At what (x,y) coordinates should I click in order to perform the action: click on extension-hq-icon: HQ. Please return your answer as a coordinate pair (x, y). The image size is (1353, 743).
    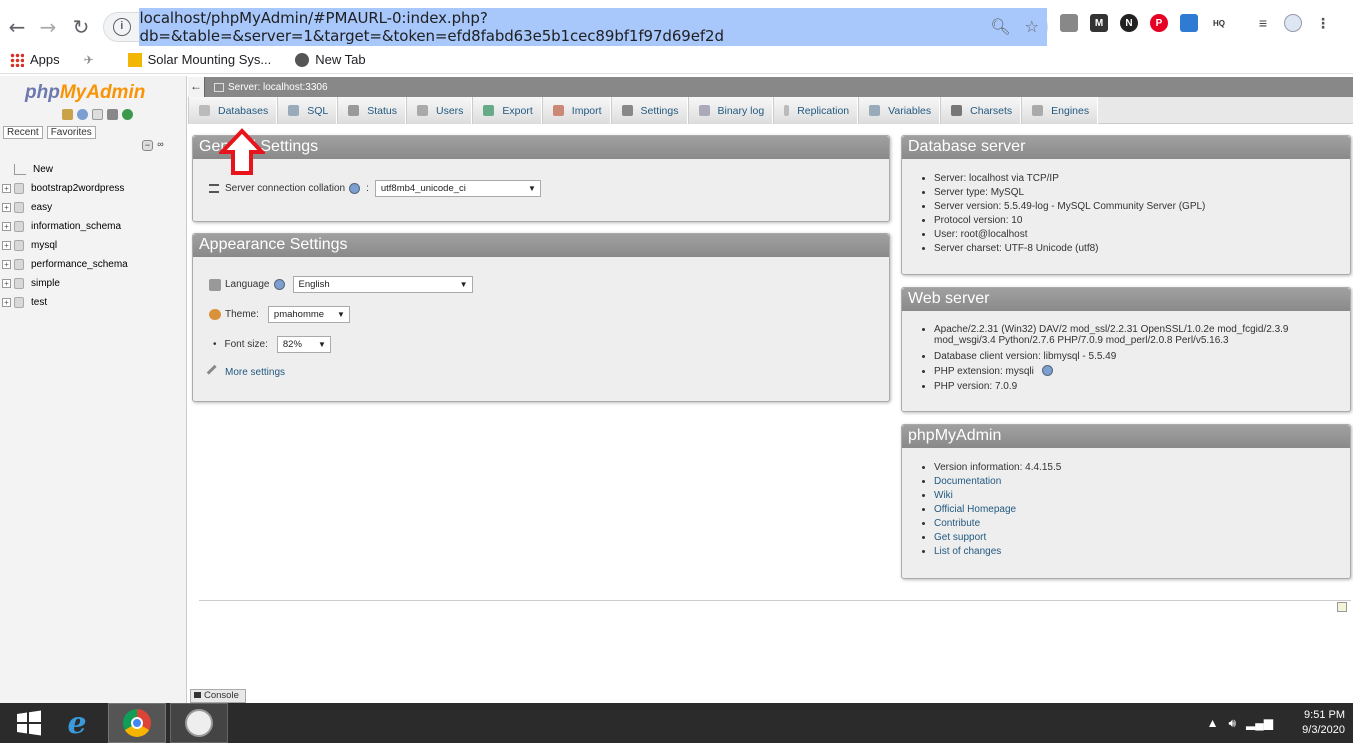
    Looking at the image, I should click on (1219, 23).